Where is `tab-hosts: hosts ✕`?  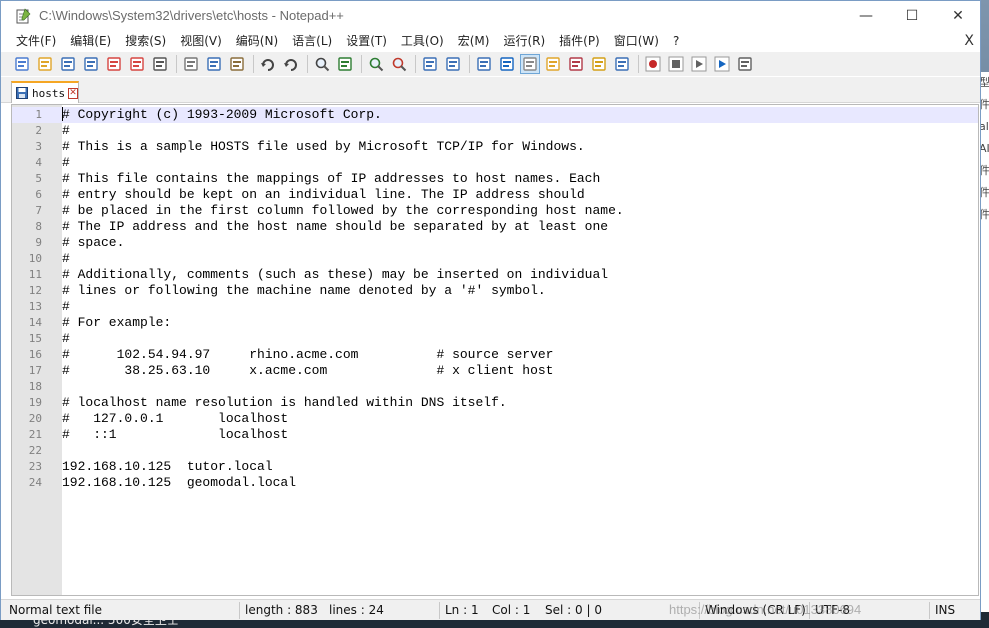 tab-hosts: hosts ✕ is located at coordinates (45, 92).